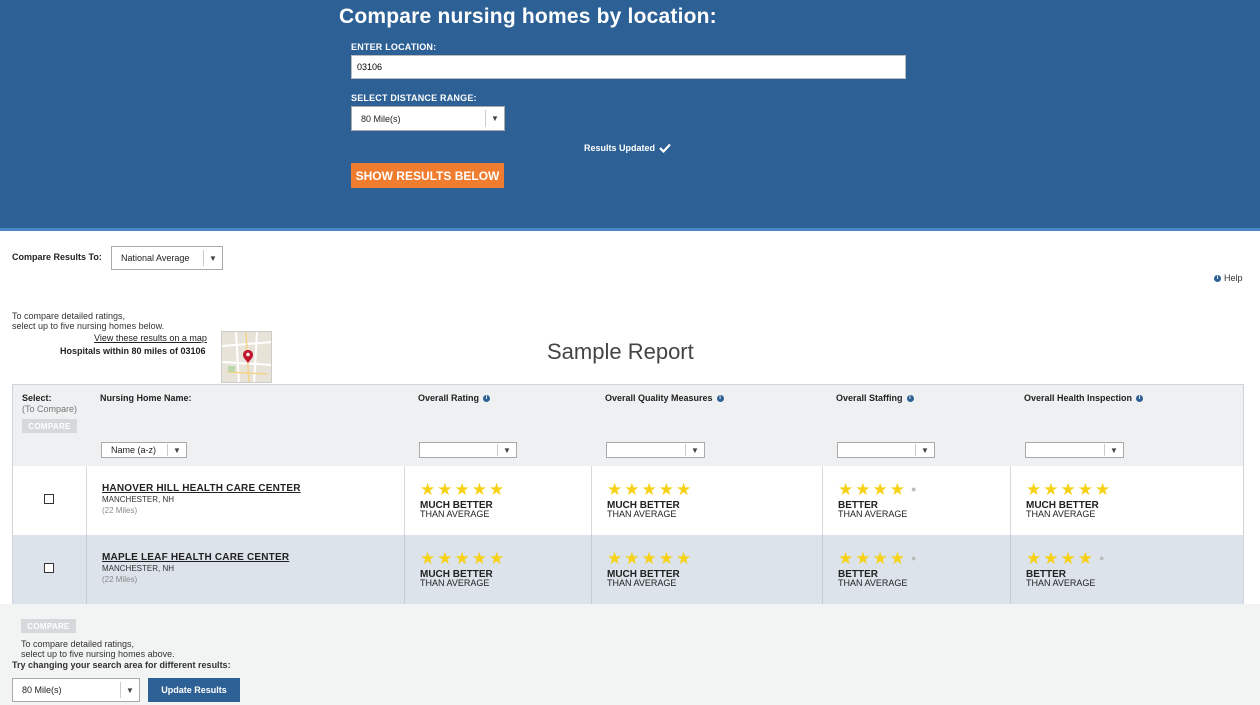 The width and height of the screenshot is (1260, 705). What do you see at coordinates (144, 450) in the screenshot?
I see `name-sort-select: Name (a-z) ▼` at bounding box center [144, 450].